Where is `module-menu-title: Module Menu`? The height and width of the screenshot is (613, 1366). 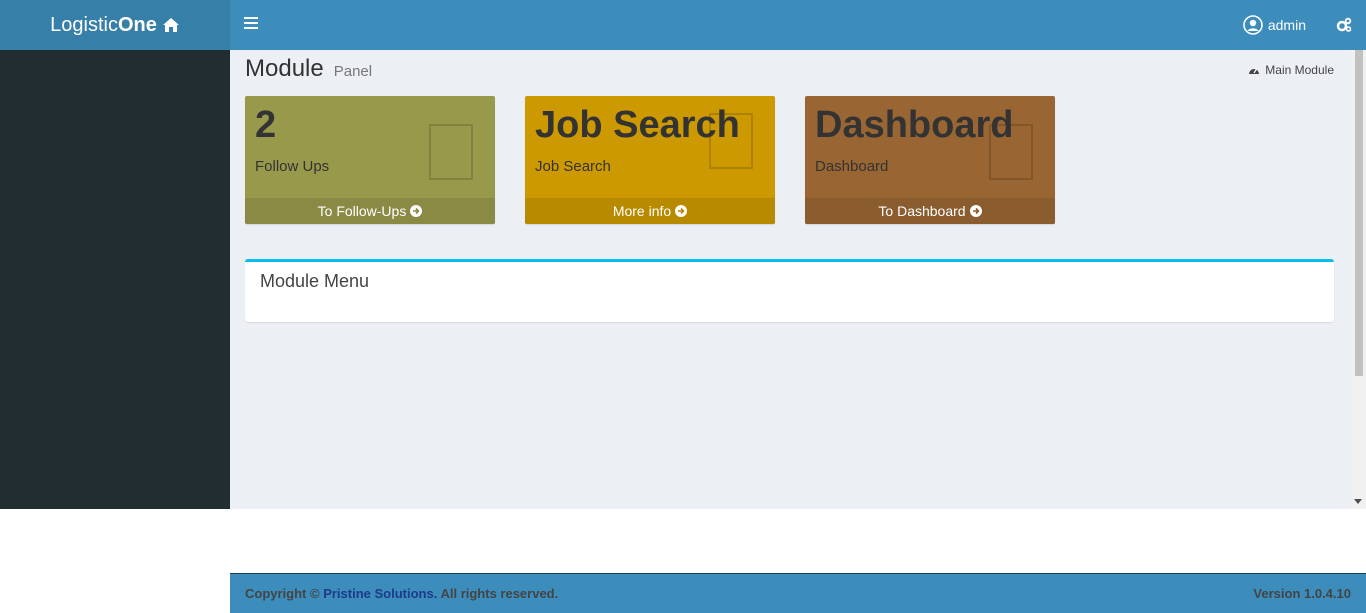 module-menu-title: Module Menu is located at coordinates (315, 281).